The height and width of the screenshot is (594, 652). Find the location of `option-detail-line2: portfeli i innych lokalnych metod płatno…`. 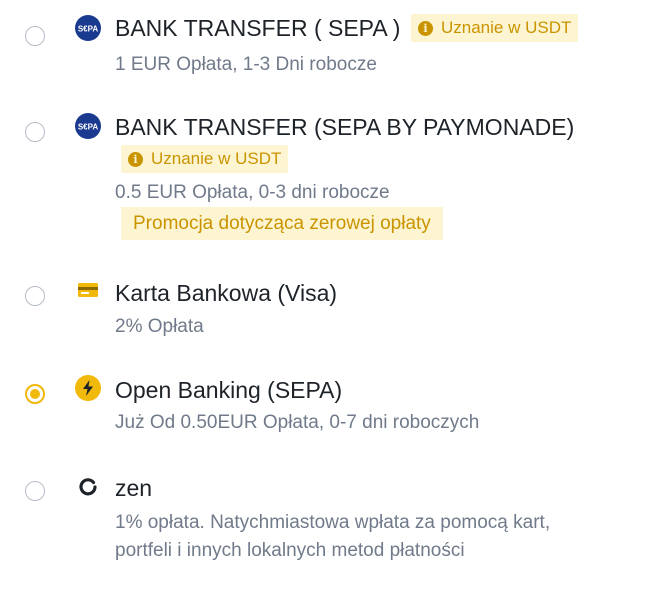

option-detail-line2: portfeli i innych lokalnych metod płatno… is located at coordinates (290, 550).